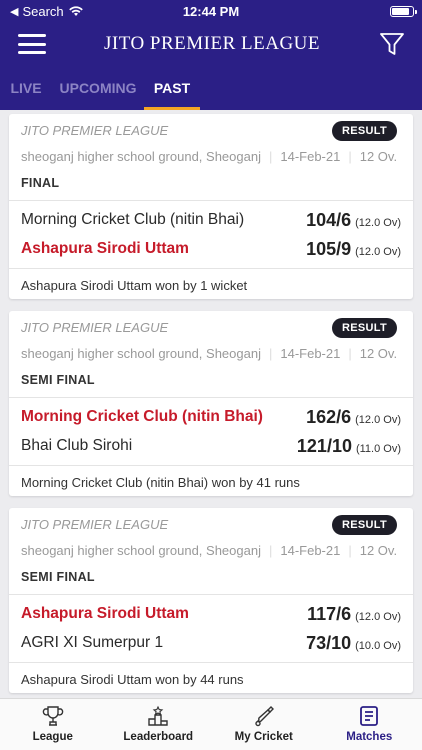 This screenshot has height=750, width=422. I want to click on scorecard-icon, so click(369, 716).